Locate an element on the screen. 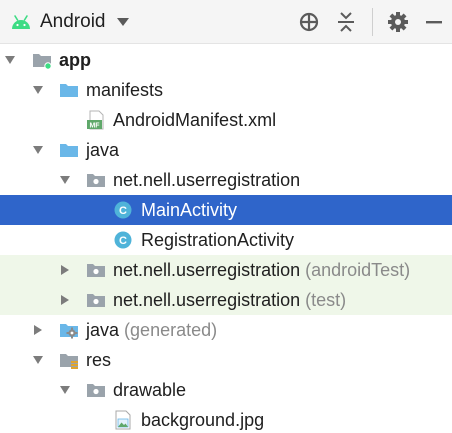  view-selector-dropdown: Android is located at coordinates (69, 22).